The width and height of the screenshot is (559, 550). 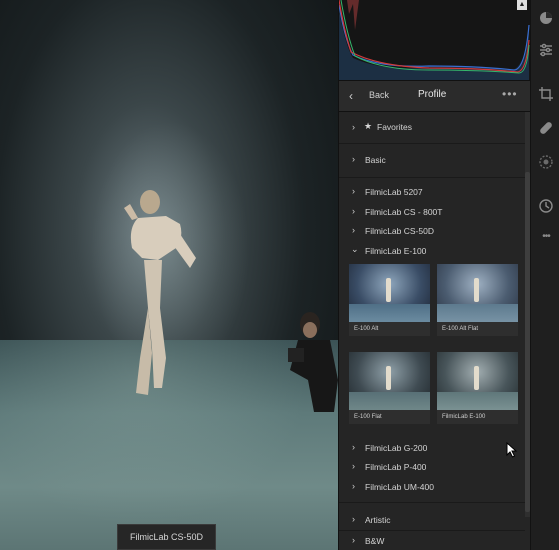 What do you see at coordinates (396, 251) in the screenshot?
I see `group-label: FilmicLab E-100` at bounding box center [396, 251].